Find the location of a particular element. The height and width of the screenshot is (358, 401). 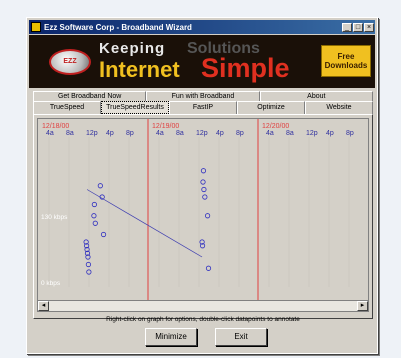

tab-website: Website is located at coordinates (339, 107).